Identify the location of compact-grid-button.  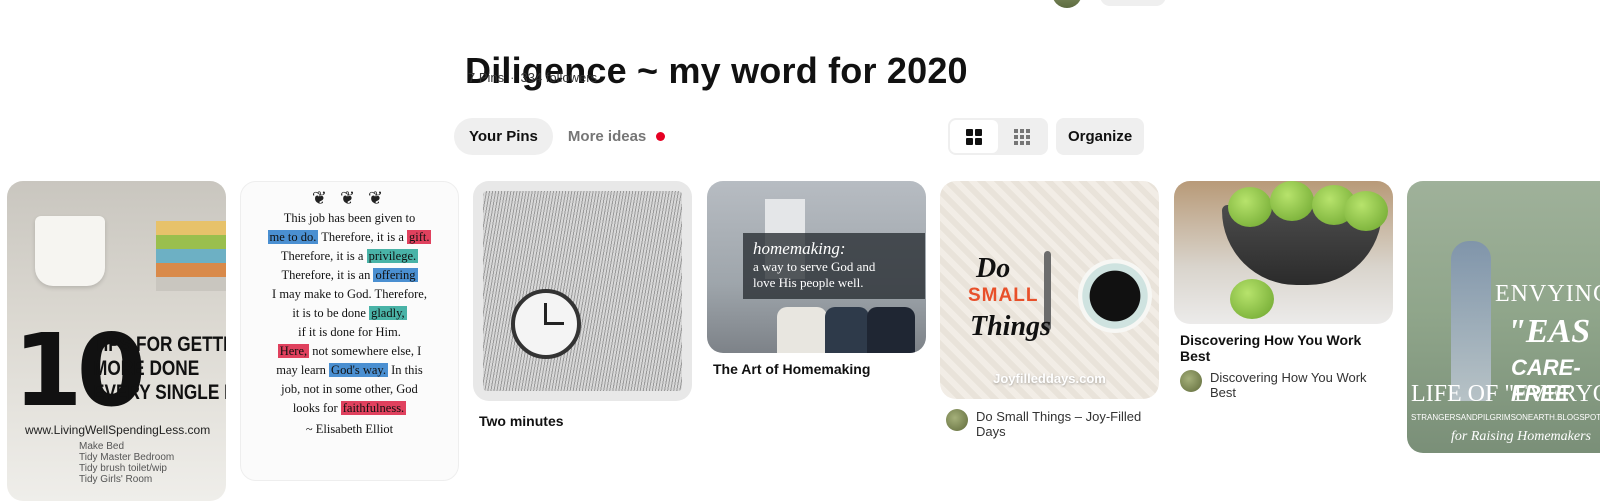
(1022, 136).